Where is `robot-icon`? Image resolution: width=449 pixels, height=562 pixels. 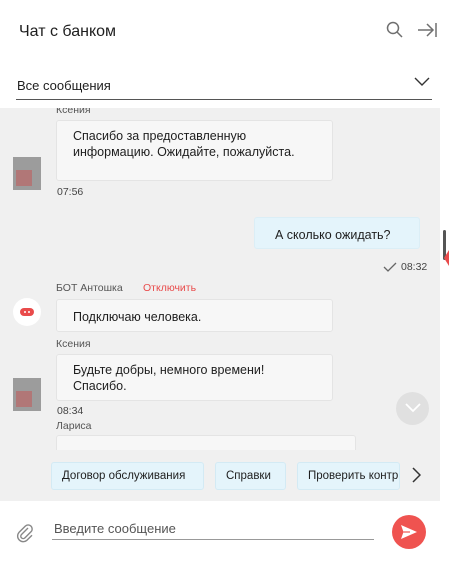 robot-icon is located at coordinates (27, 312).